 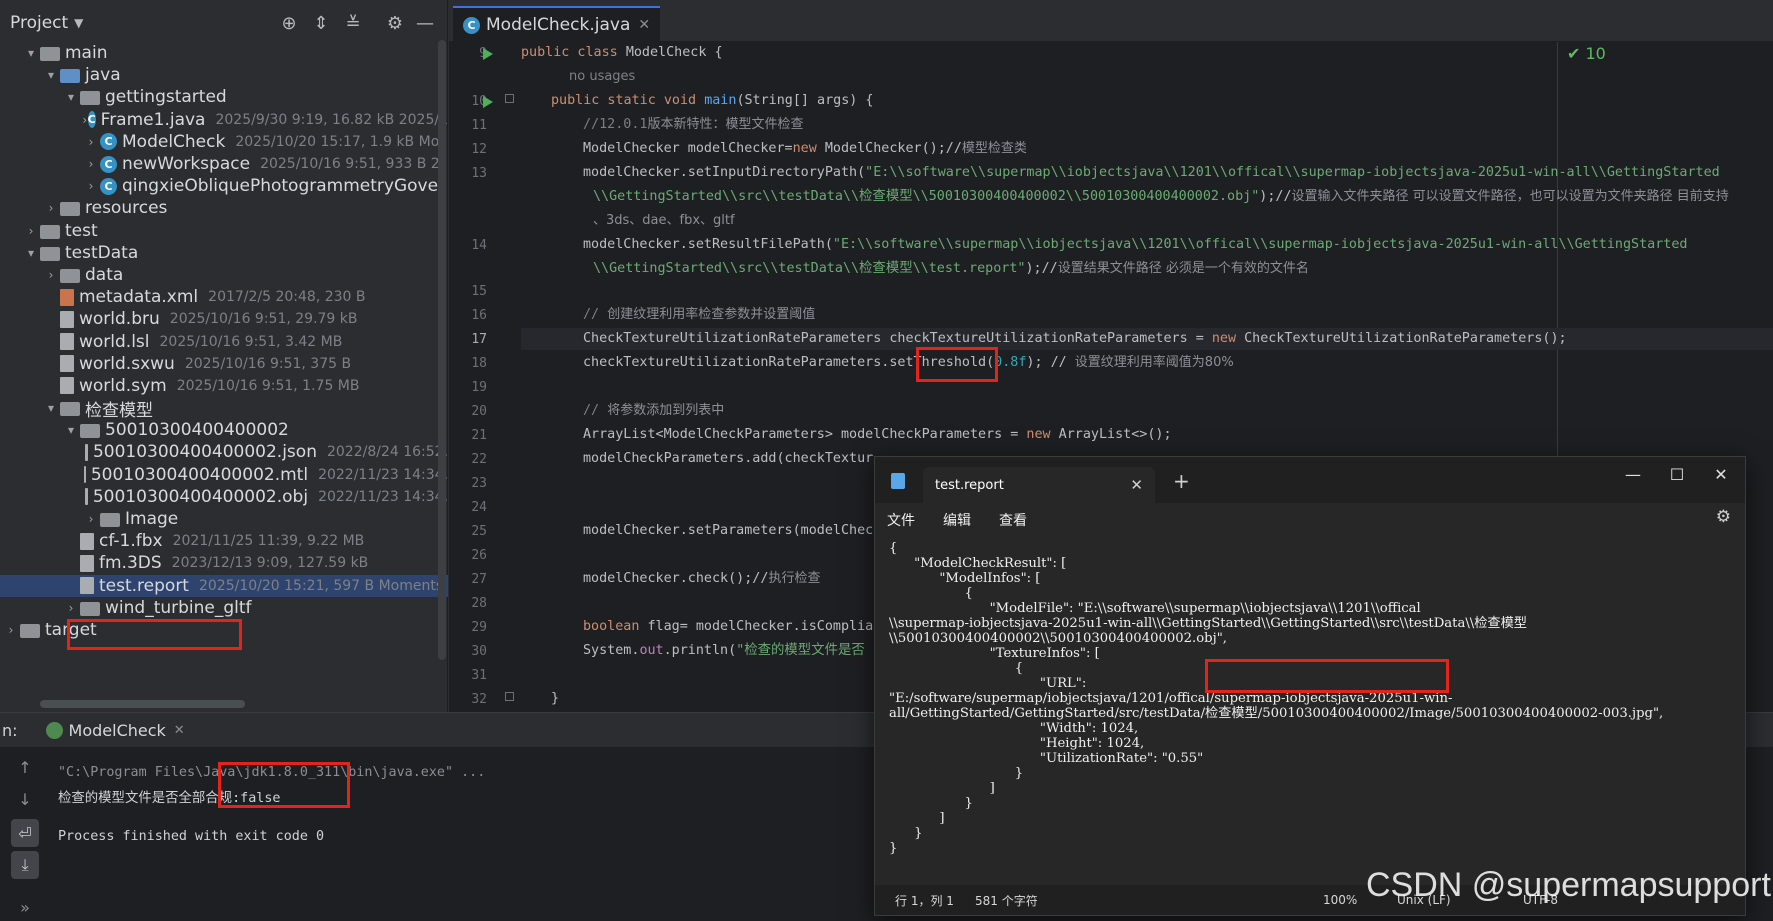 I want to click on tree-item: cf-1.fbx 2021/11/25 11:39, 9.22 MB, so click(x=224, y=541).